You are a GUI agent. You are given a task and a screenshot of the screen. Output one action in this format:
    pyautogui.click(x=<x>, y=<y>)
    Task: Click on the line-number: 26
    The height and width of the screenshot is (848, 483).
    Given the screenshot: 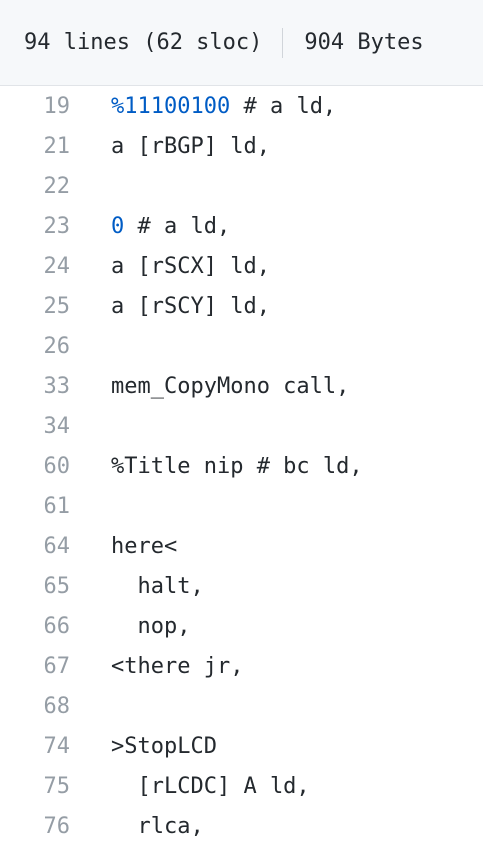 What is the action you would take?
    pyautogui.click(x=35, y=346)
    